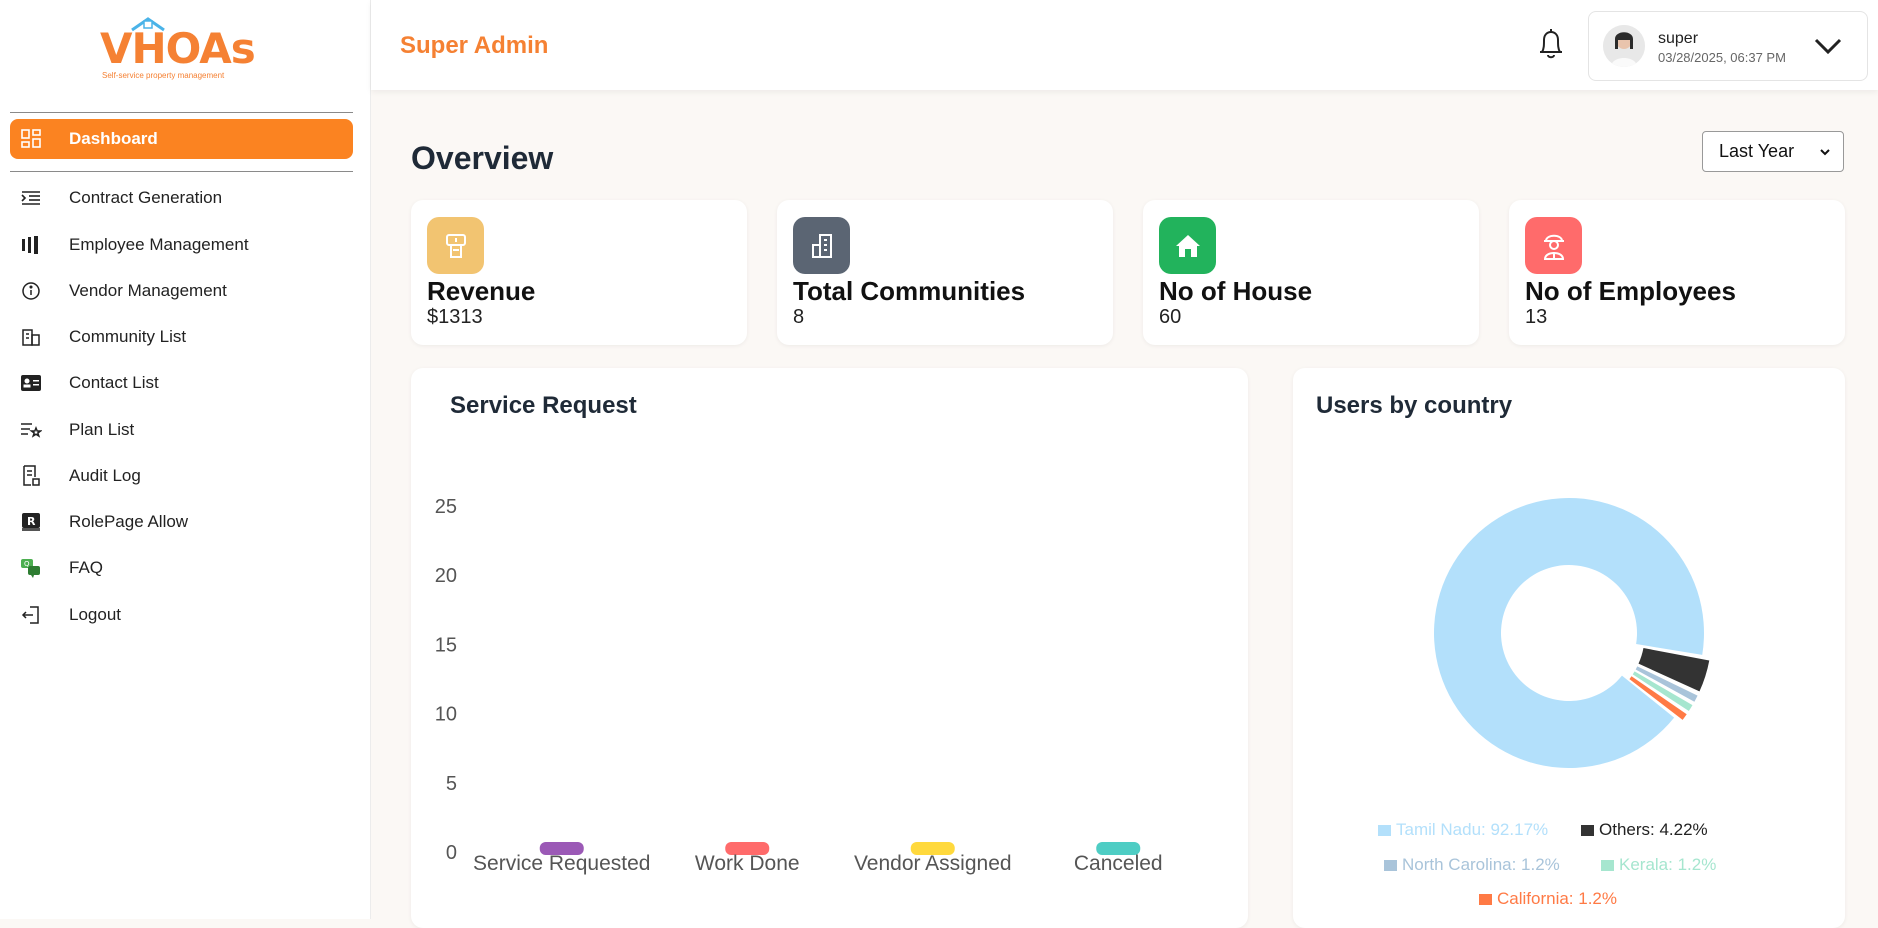 The image size is (1878, 928). I want to click on overview-heading: Overview, so click(482, 158).